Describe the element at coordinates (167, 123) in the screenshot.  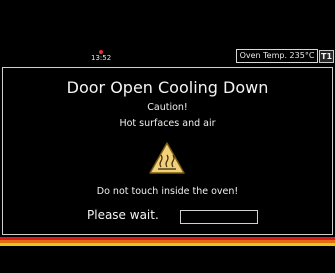
I see `hot-surfaces-text: Hot surfaces and air` at that location.